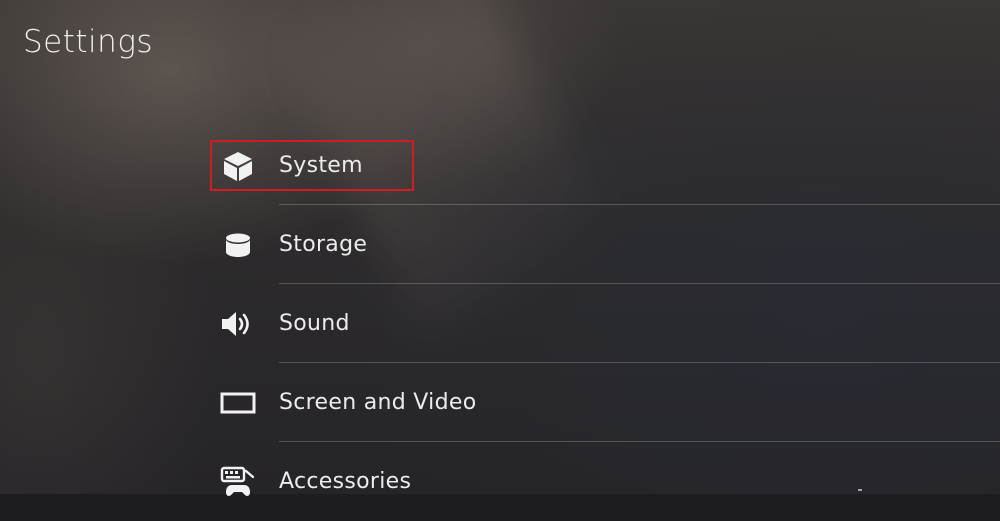 Image resolution: width=1000 pixels, height=521 pixels. I want to click on menu-item-accessories: Accessories, so click(605, 481).